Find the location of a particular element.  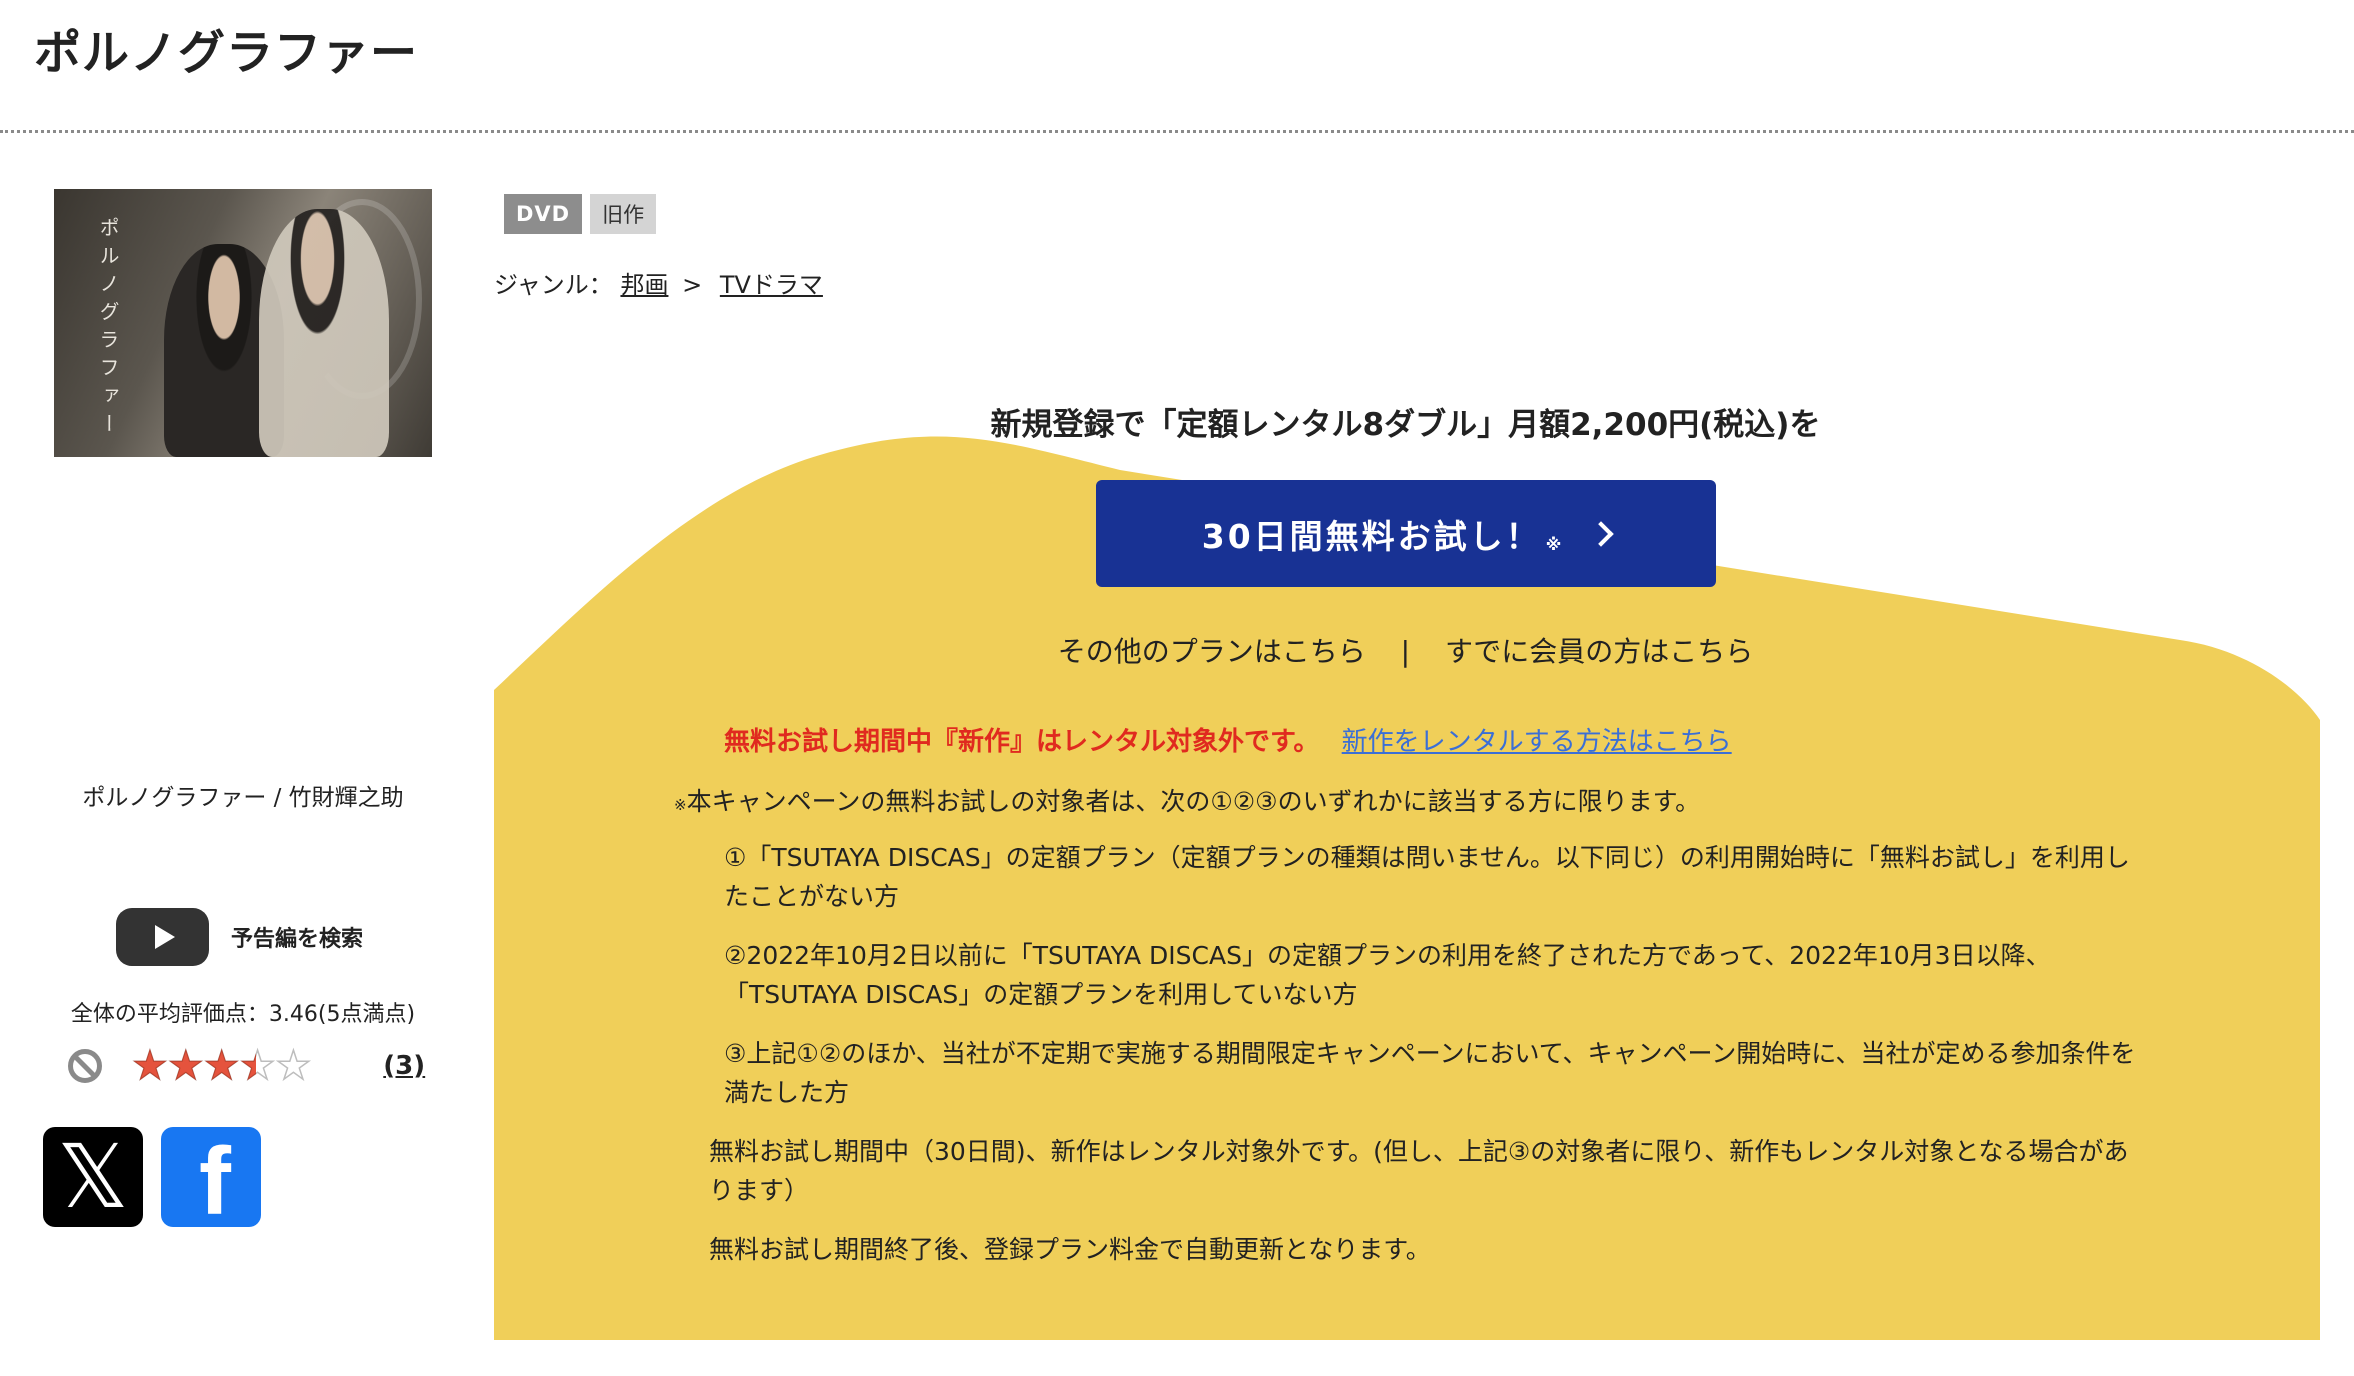

genre-breadcrumb: ジャンル： 邦画 > TVドラマ is located at coordinates (658, 282).